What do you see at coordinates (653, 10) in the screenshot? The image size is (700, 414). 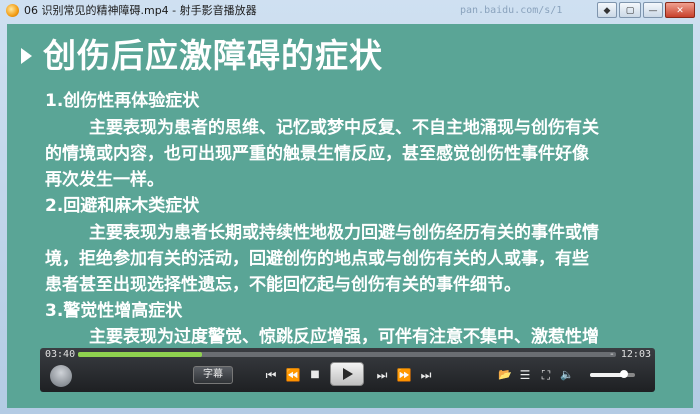 I see `minimize-button: —` at bounding box center [653, 10].